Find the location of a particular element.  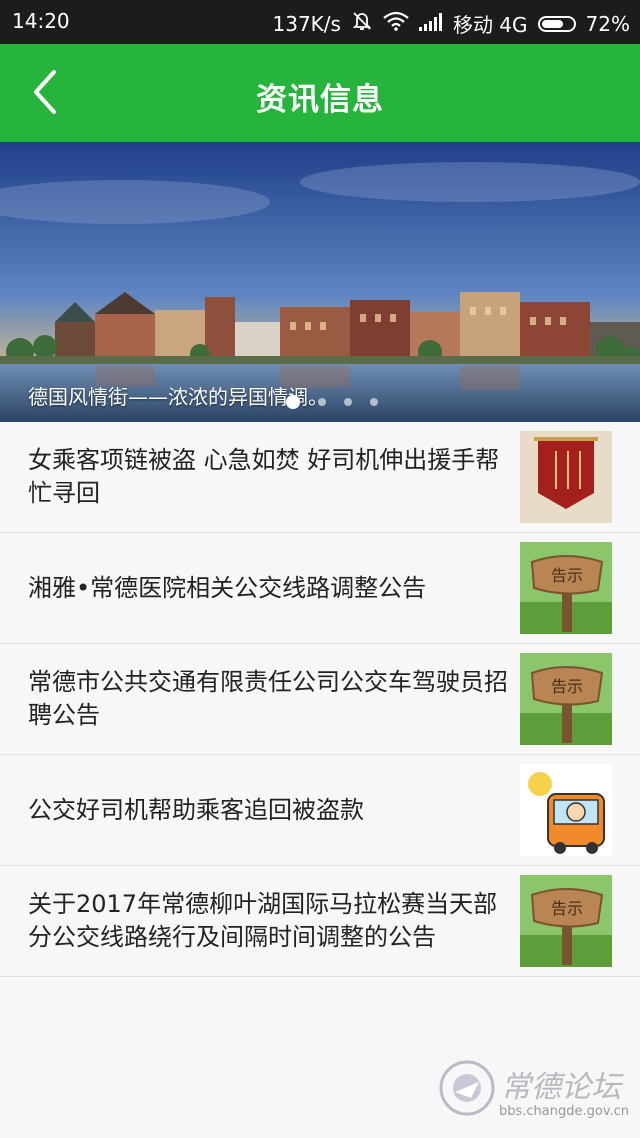

network-speed: 137K/s is located at coordinates (306, 23).